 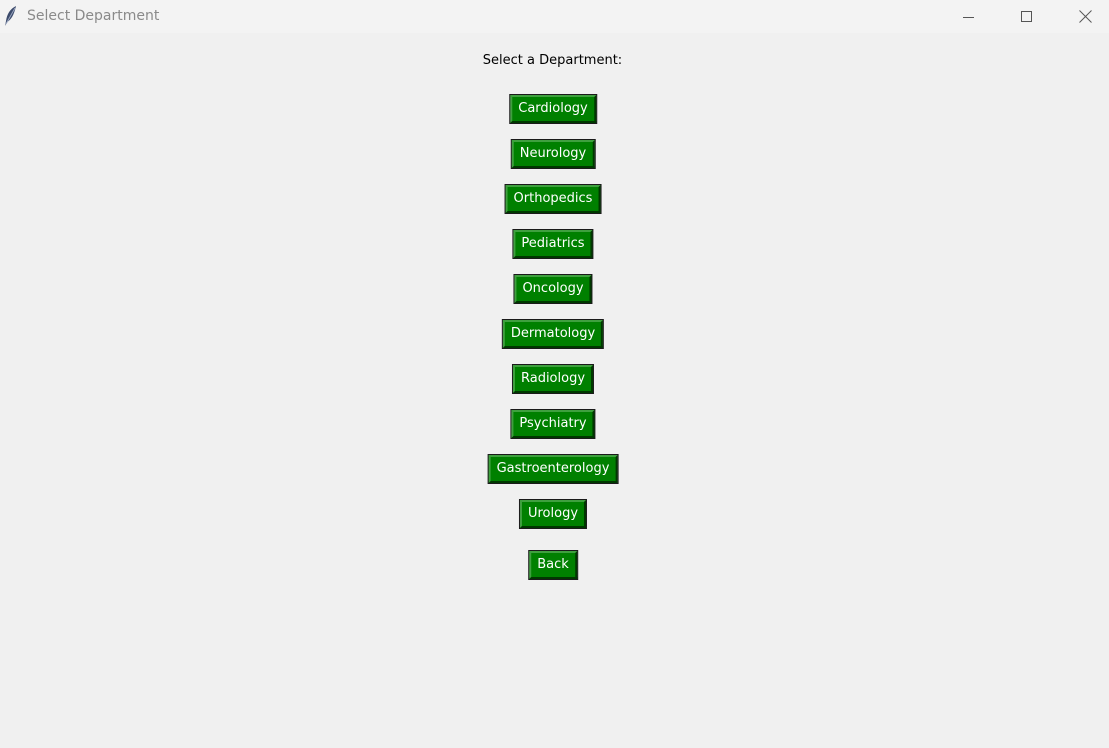 I want to click on department-button-dermatology: Dermatology, so click(x=553, y=334).